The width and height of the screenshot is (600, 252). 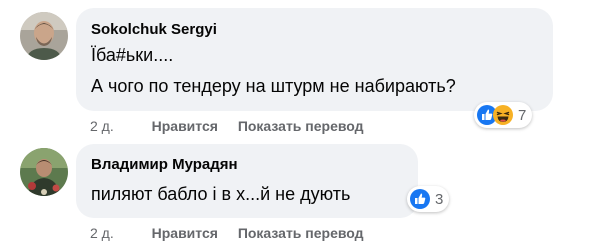 What do you see at coordinates (420, 199) in the screenshot?
I see `like-icon` at bounding box center [420, 199].